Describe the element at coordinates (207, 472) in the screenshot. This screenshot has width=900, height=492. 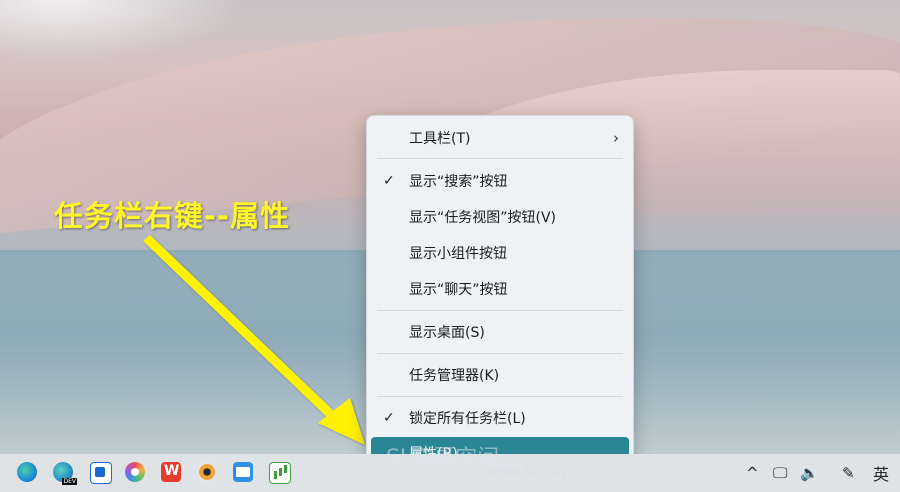
I see `eye-icon` at that location.